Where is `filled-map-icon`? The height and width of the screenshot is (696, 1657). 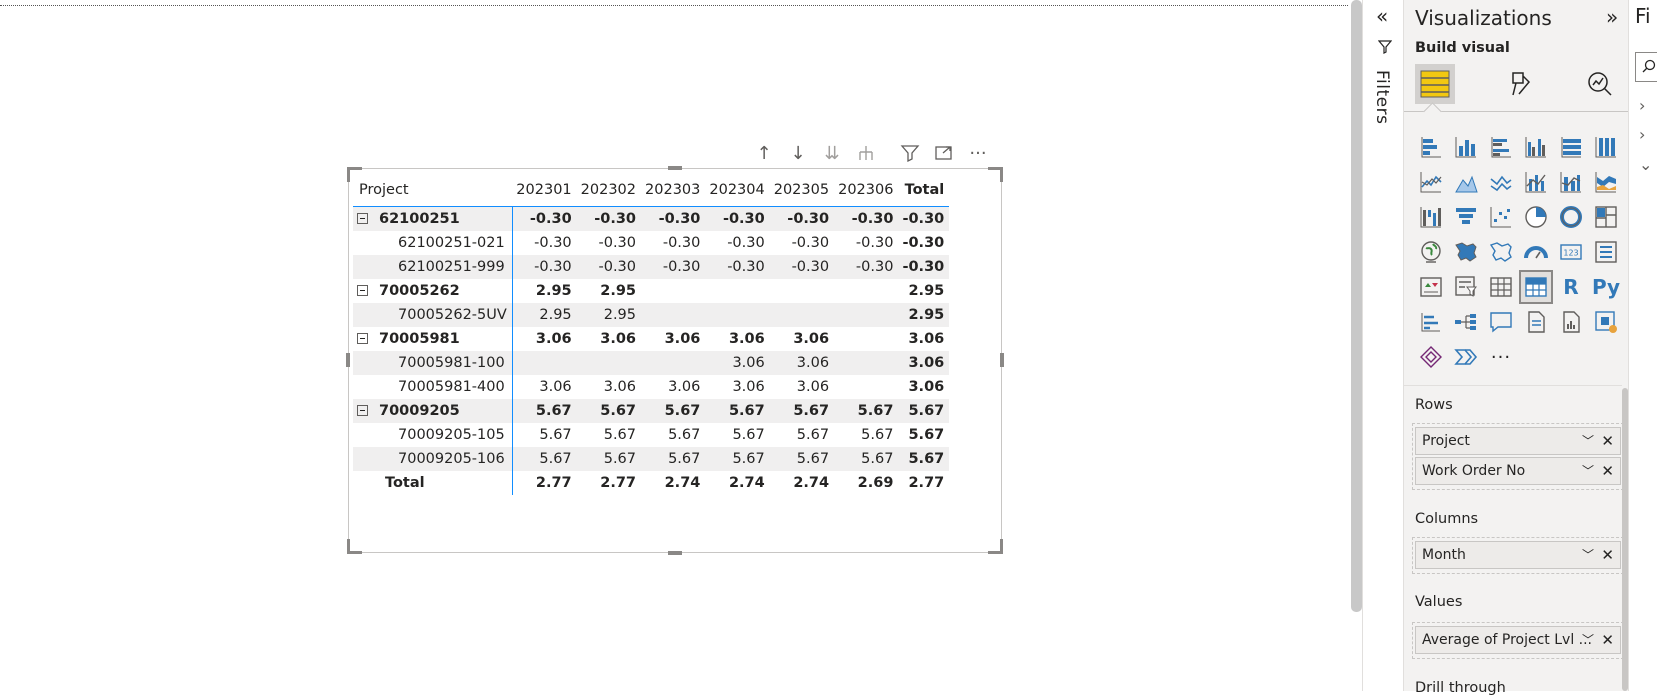
filled-map-icon is located at coordinates (1466, 252).